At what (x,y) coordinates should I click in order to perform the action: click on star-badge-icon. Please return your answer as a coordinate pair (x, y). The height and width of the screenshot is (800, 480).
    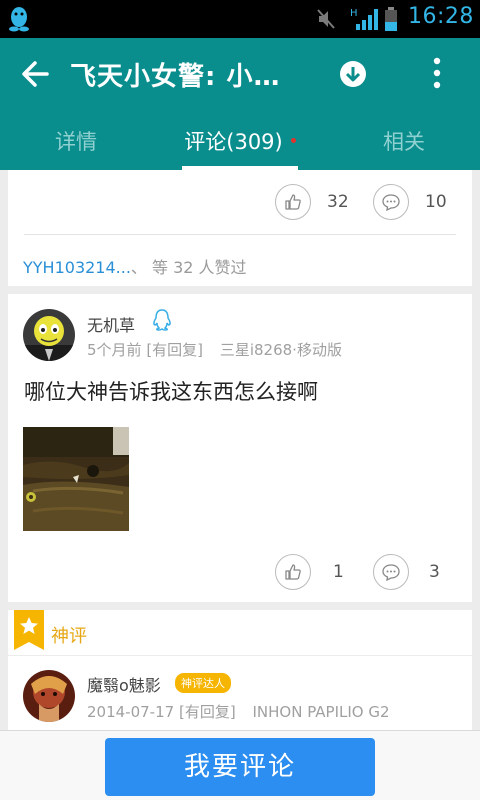
    Looking at the image, I should click on (29, 630).